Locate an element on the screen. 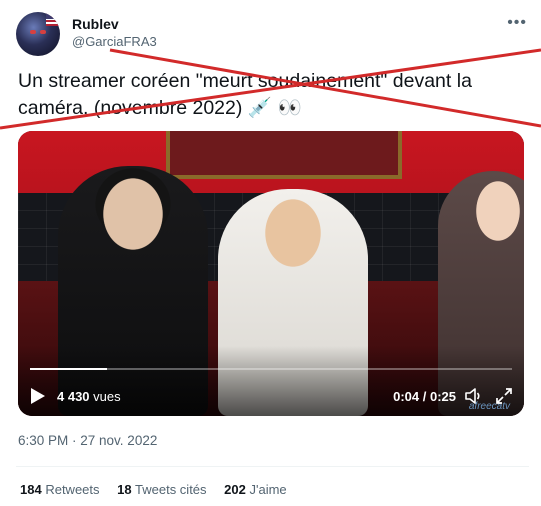 This screenshot has width=541, height=506. avatar-eye-right is located at coordinates (43, 32).